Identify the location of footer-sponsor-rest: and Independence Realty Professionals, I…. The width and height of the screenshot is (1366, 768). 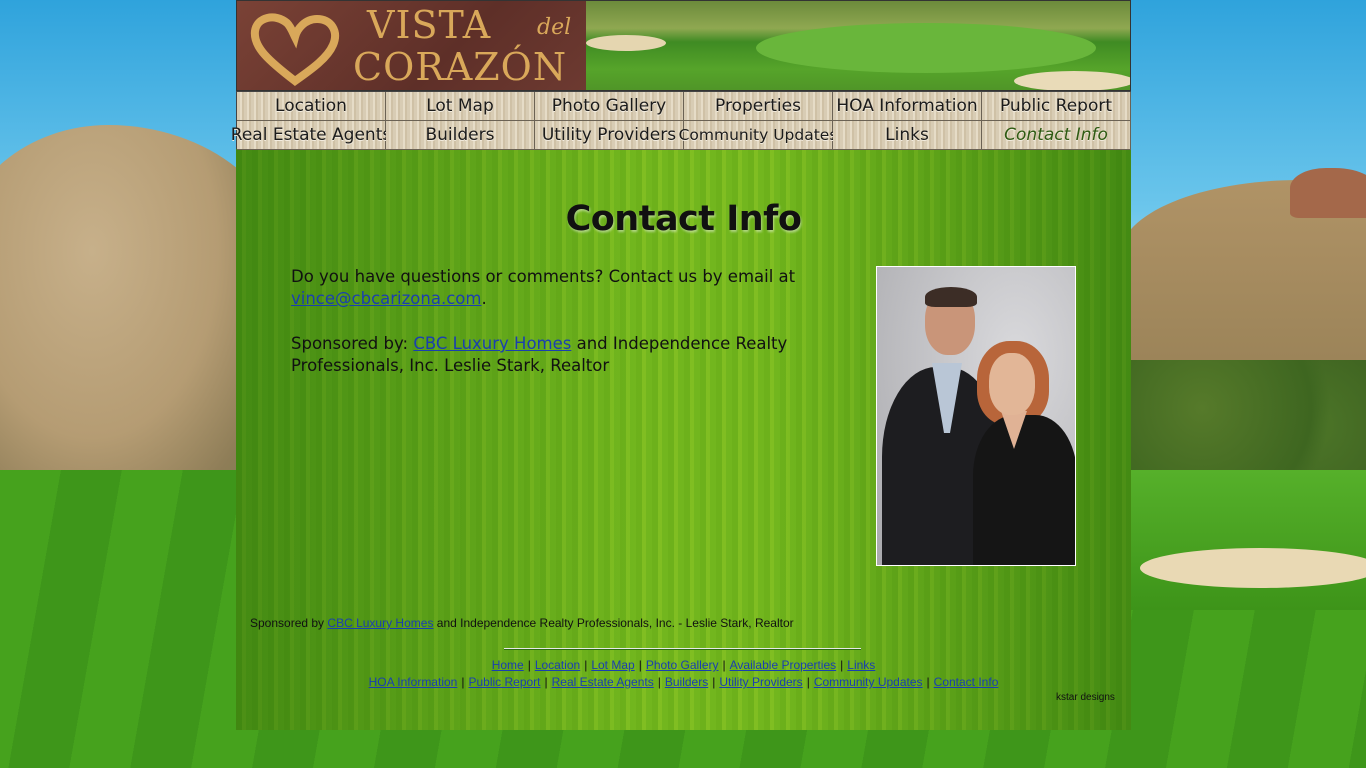
(615, 623).